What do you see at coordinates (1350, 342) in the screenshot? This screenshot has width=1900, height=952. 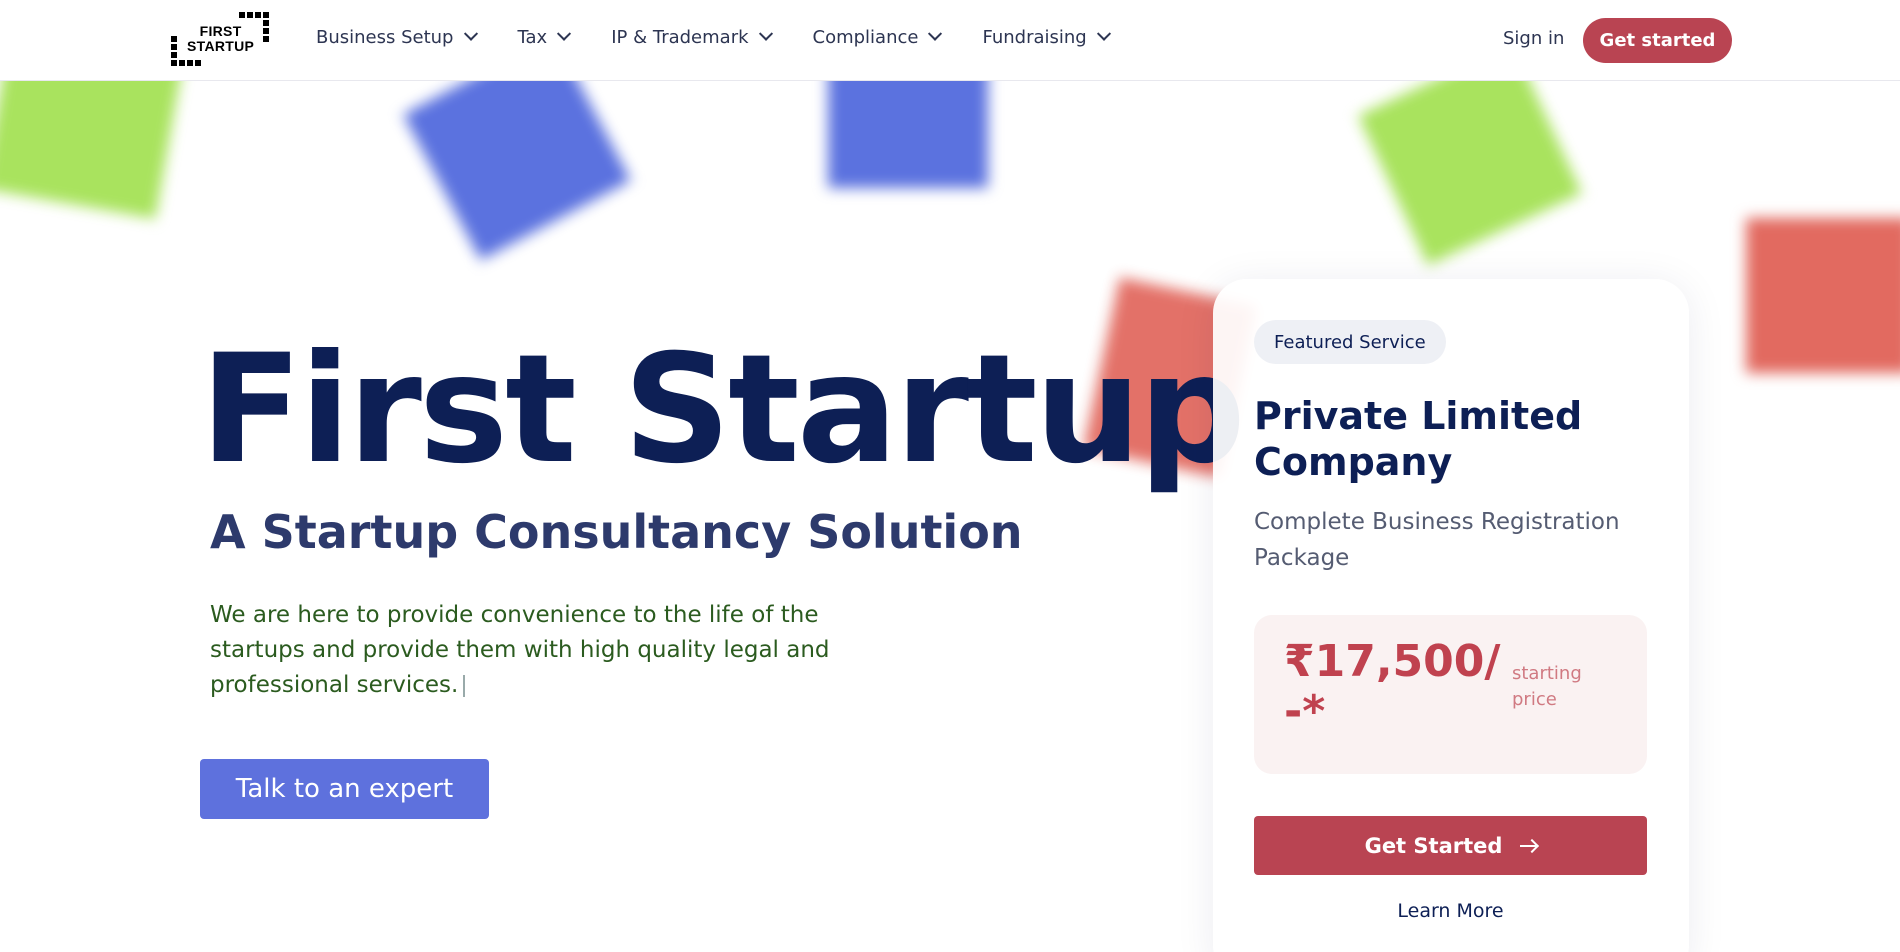 I see `featured-badge: Featured Service` at bounding box center [1350, 342].